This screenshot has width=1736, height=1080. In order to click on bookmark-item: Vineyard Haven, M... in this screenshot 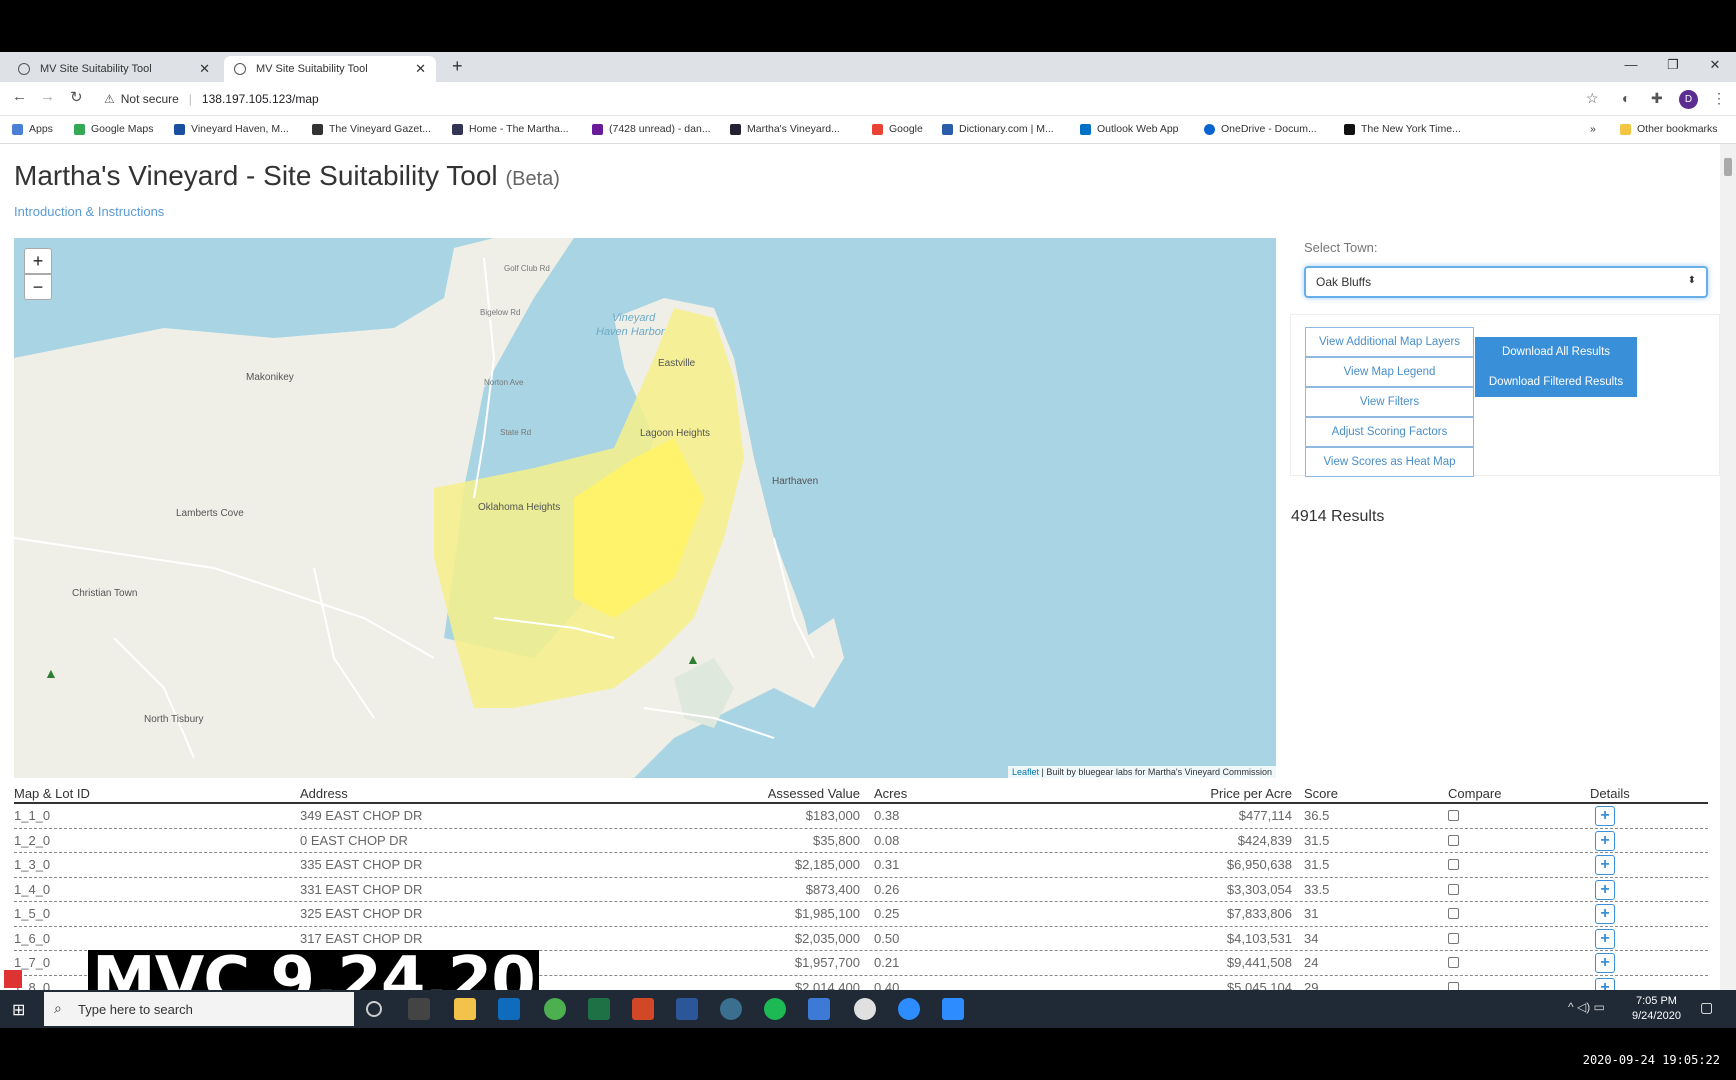, I will do `click(231, 129)`.